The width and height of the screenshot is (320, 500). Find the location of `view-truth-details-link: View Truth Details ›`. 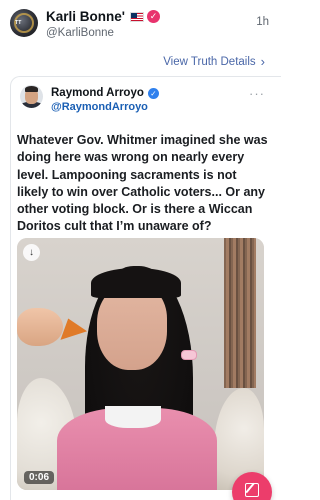

view-truth-details-link: View Truth Details › is located at coordinates (214, 61).